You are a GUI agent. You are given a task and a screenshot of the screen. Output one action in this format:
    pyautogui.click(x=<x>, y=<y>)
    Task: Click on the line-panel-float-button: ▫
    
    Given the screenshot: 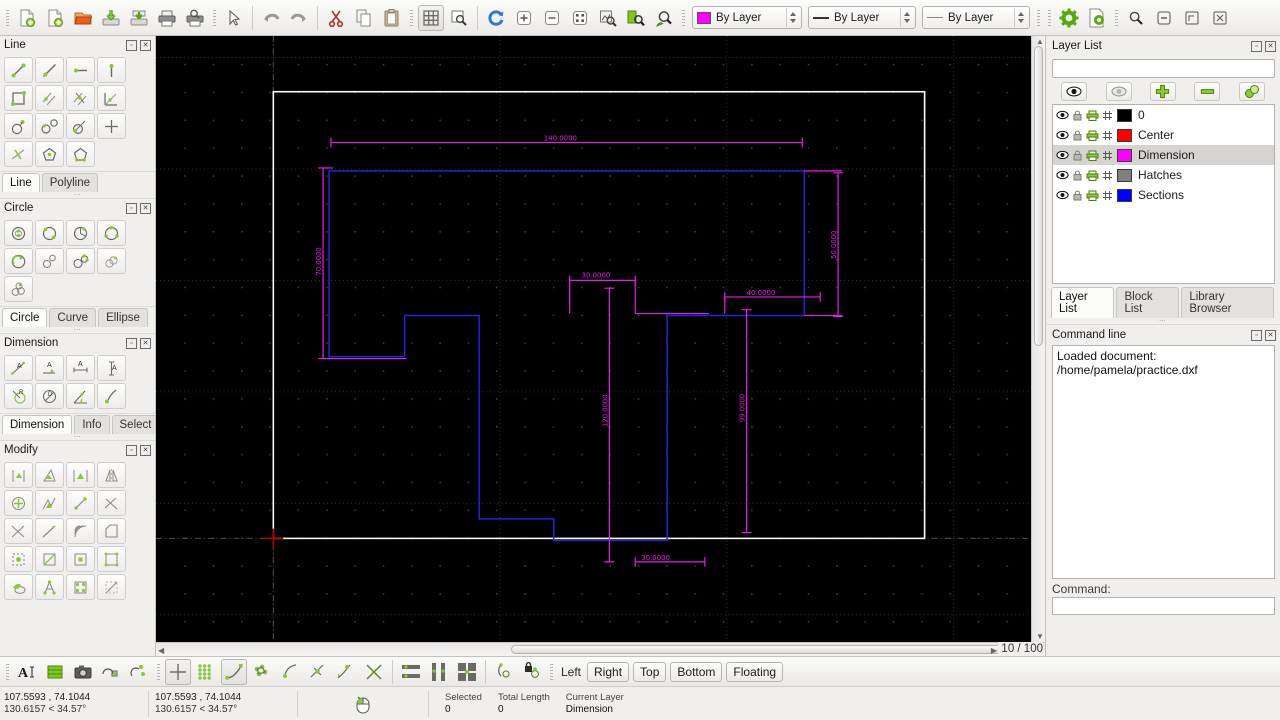 What is the action you would take?
    pyautogui.click(x=131, y=45)
    